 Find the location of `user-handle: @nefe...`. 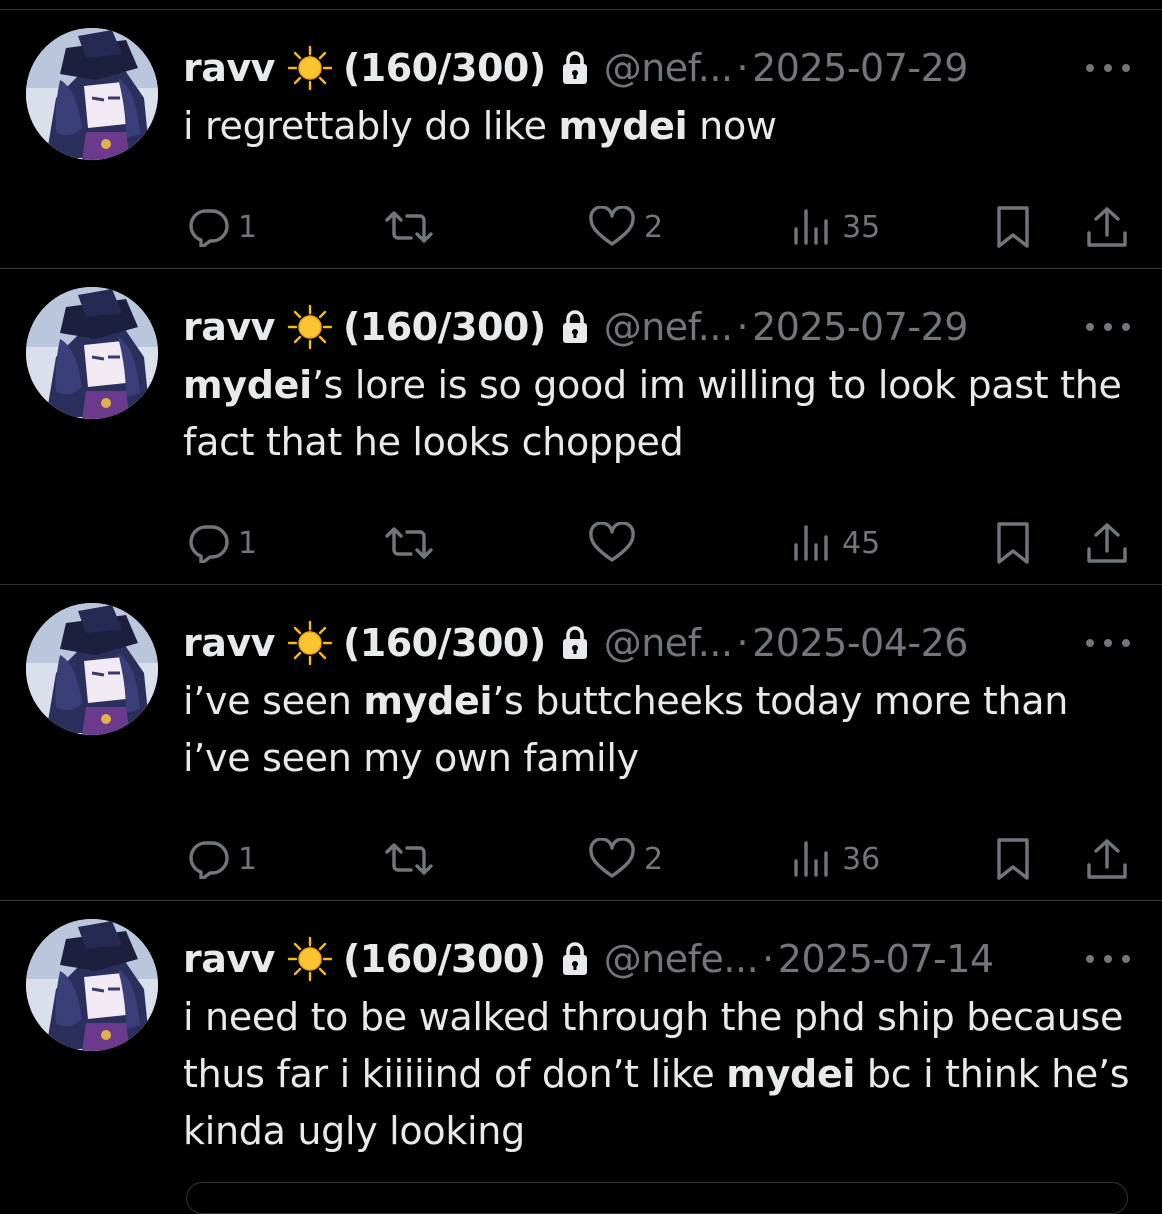

user-handle: @nefe... is located at coordinates (681, 959).